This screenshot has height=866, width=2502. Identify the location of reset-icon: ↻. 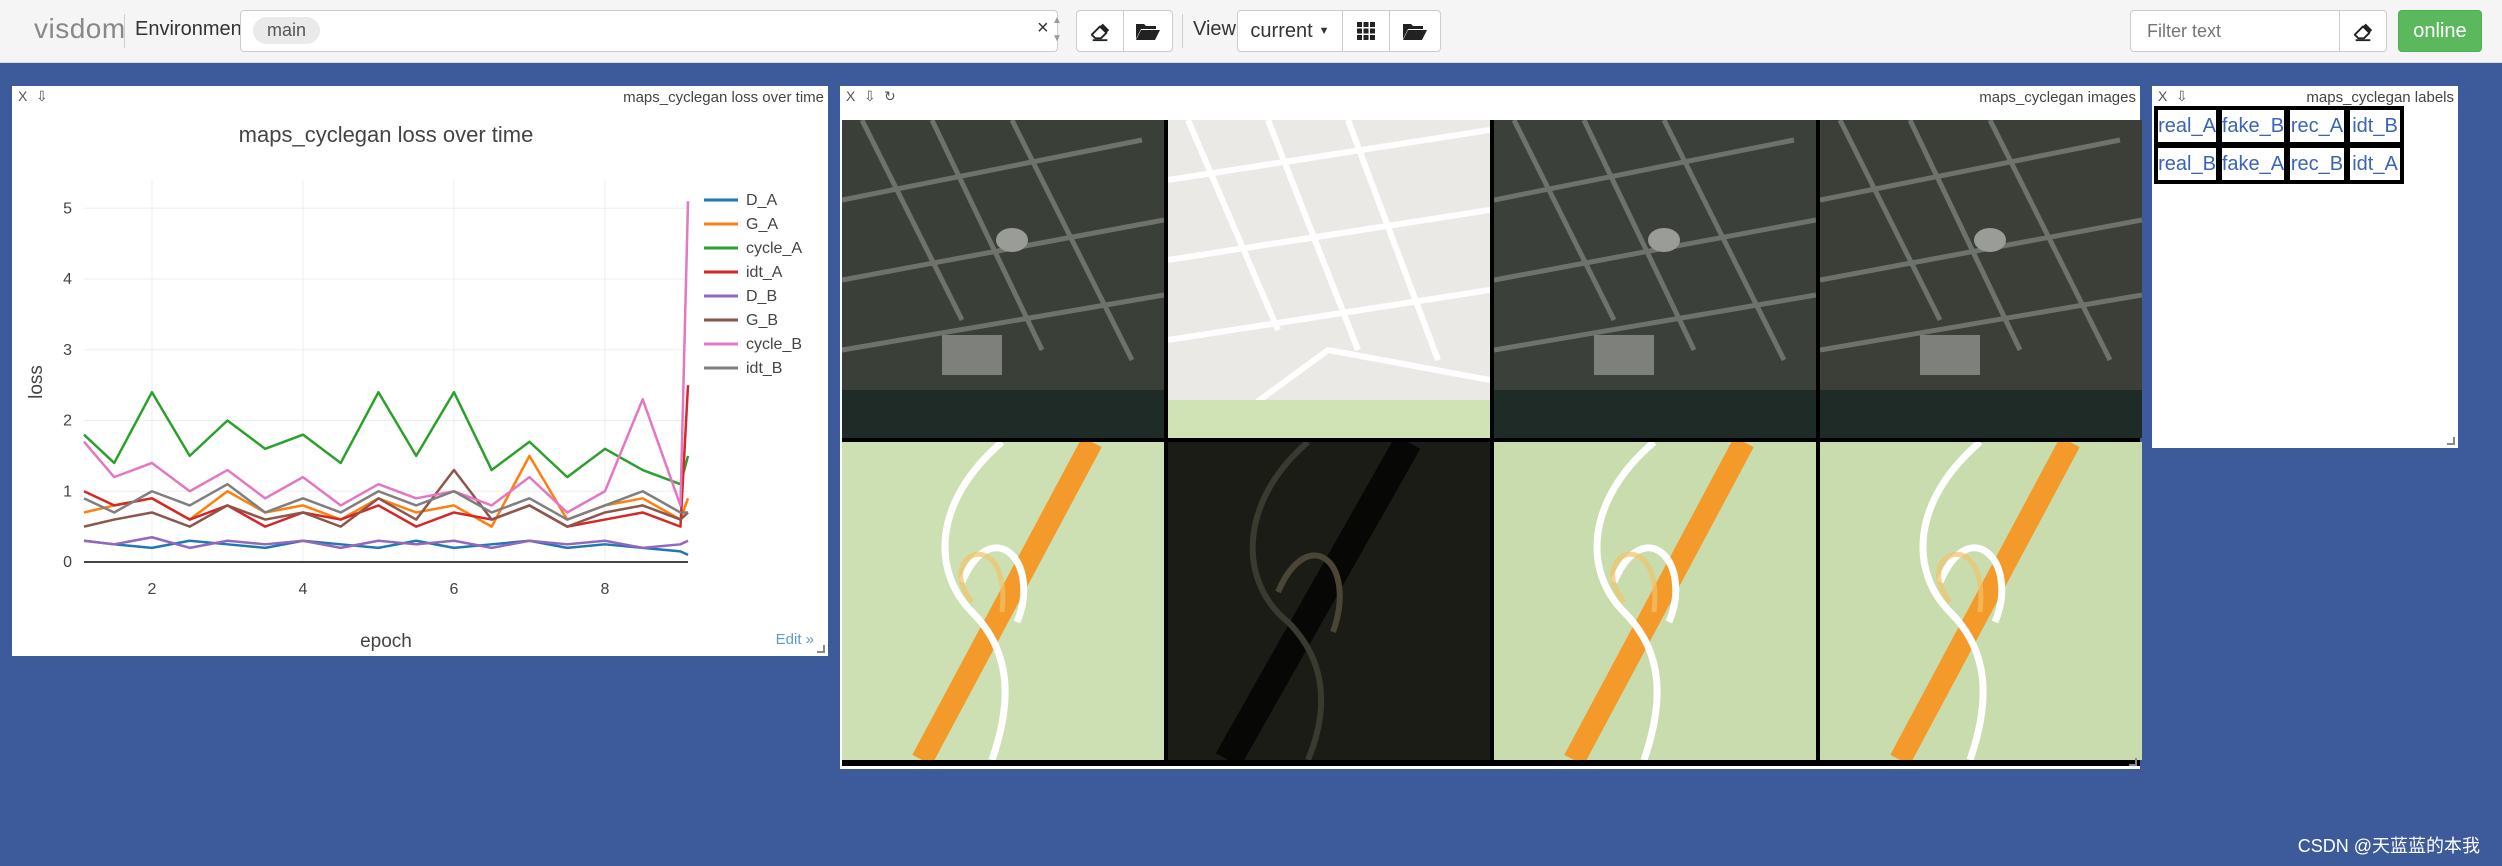
(890, 96).